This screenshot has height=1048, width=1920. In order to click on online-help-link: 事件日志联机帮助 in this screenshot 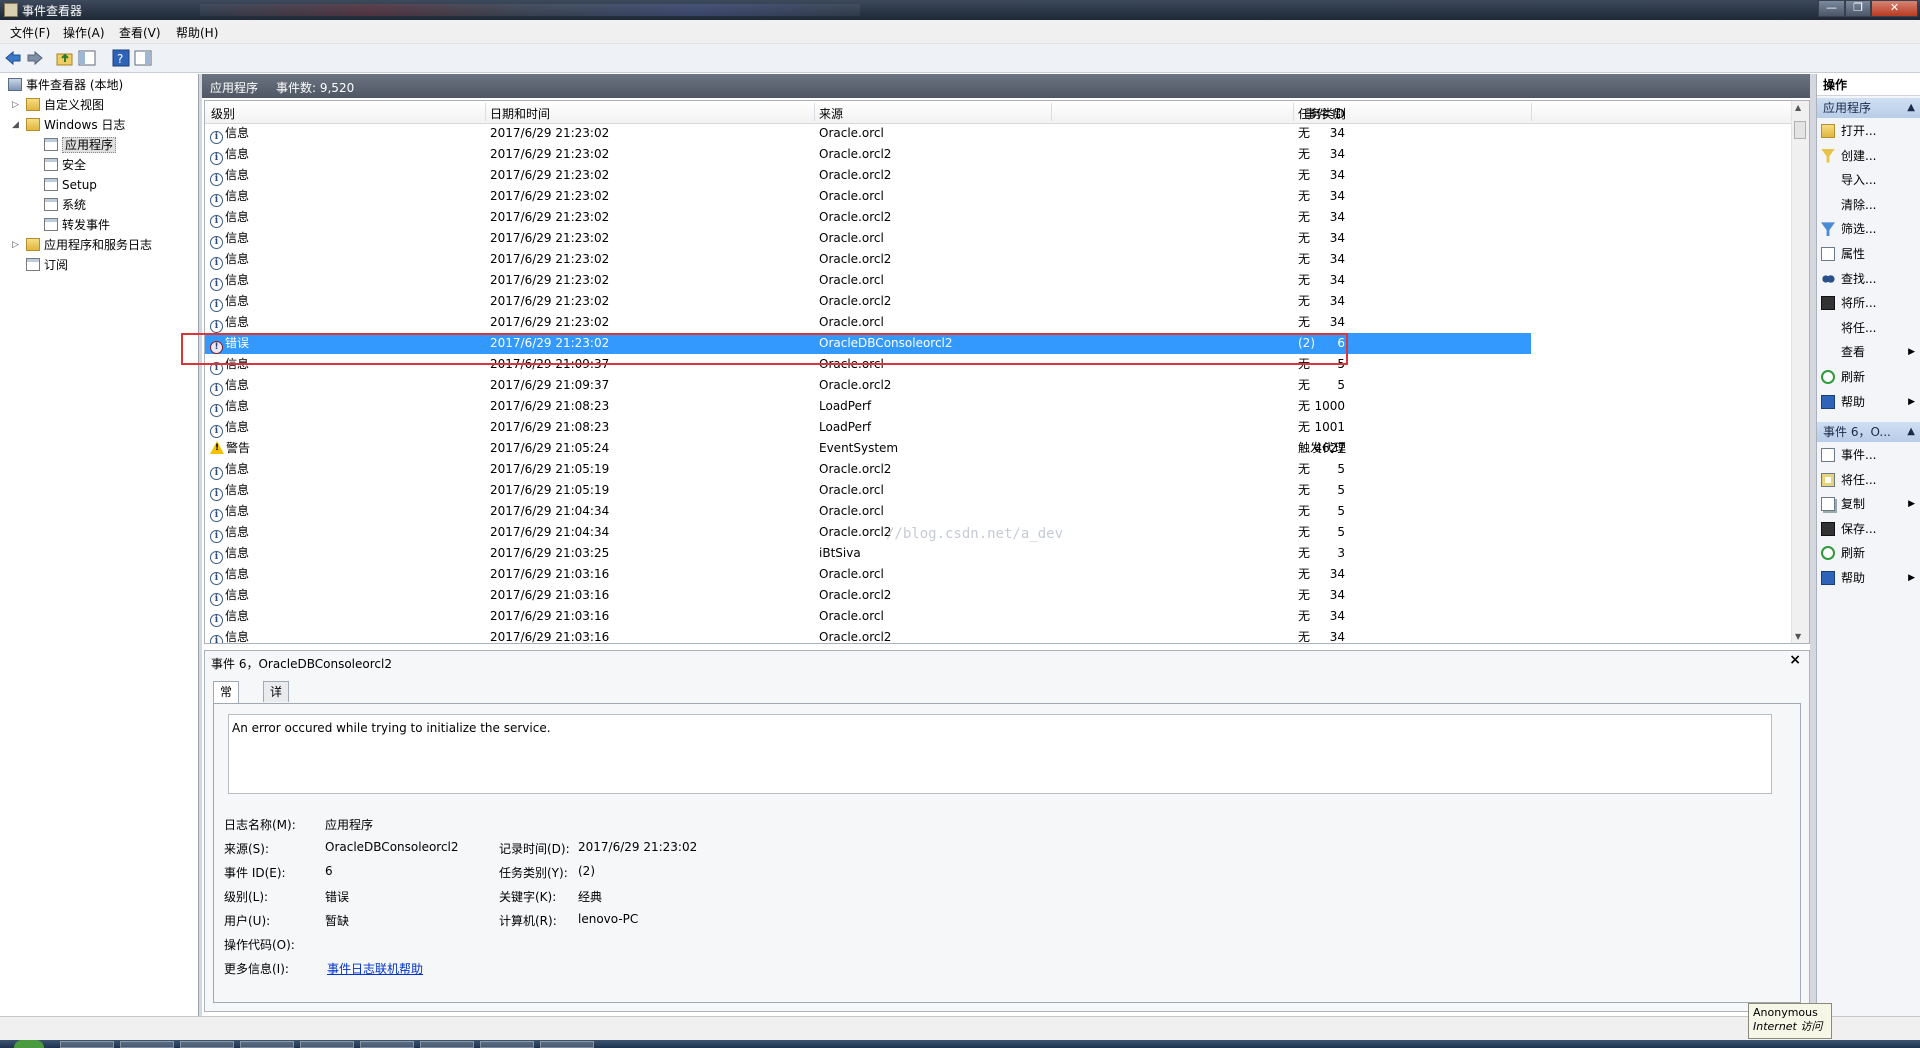, I will do `click(375, 968)`.